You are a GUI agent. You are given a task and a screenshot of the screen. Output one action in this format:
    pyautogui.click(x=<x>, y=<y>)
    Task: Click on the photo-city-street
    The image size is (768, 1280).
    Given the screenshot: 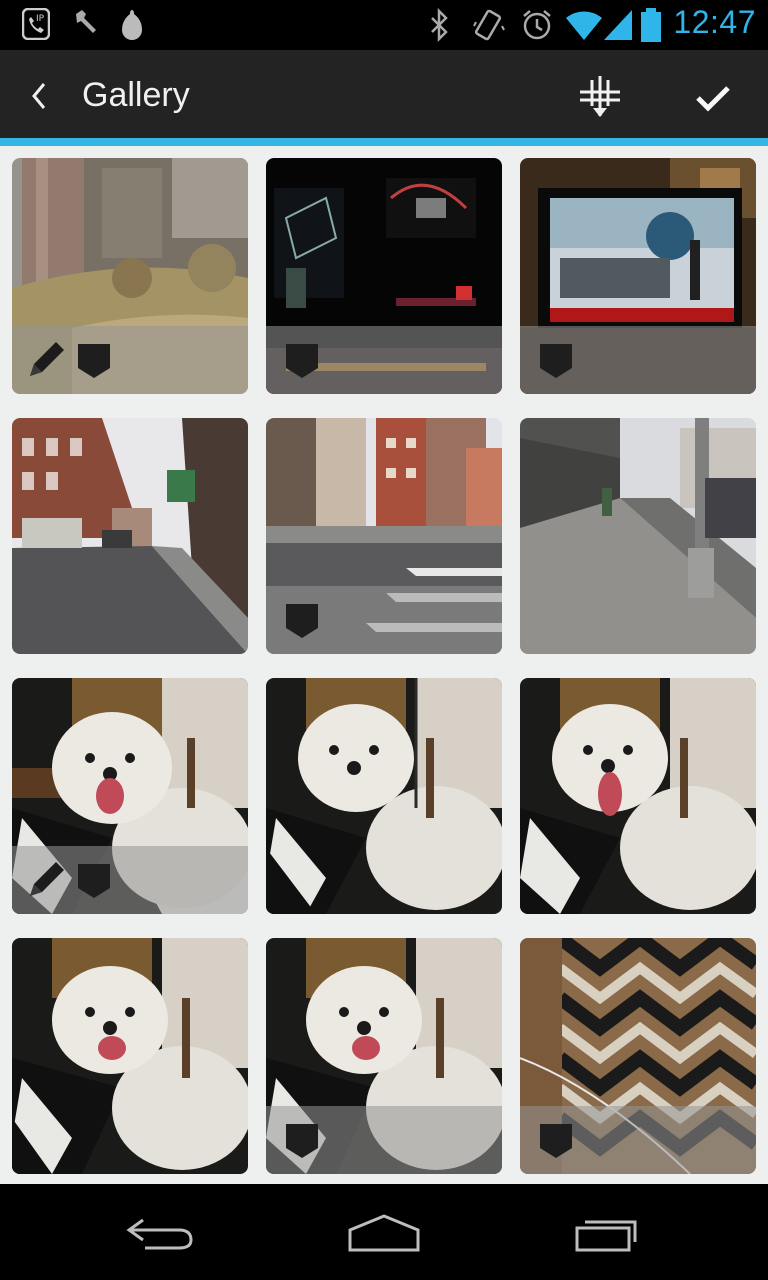 What is the action you would take?
    pyautogui.click(x=130, y=536)
    